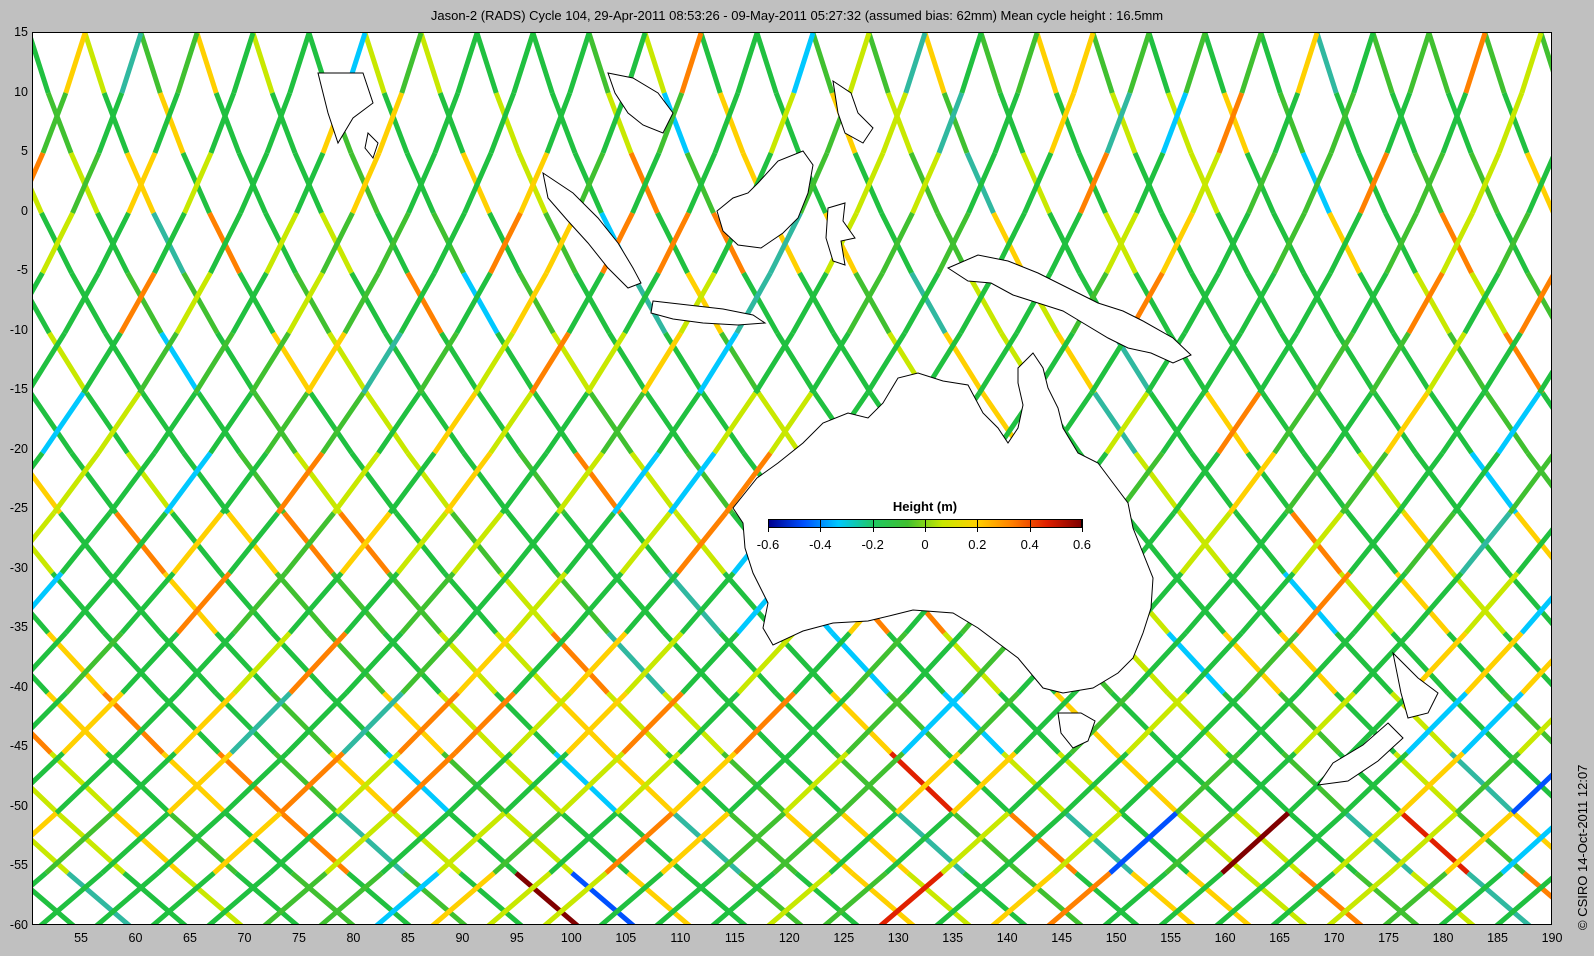 The height and width of the screenshot is (956, 1594). What do you see at coordinates (680, 938) in the screenshot?
I see `lon-tick-label: 110` at bounding box center [680, 938].